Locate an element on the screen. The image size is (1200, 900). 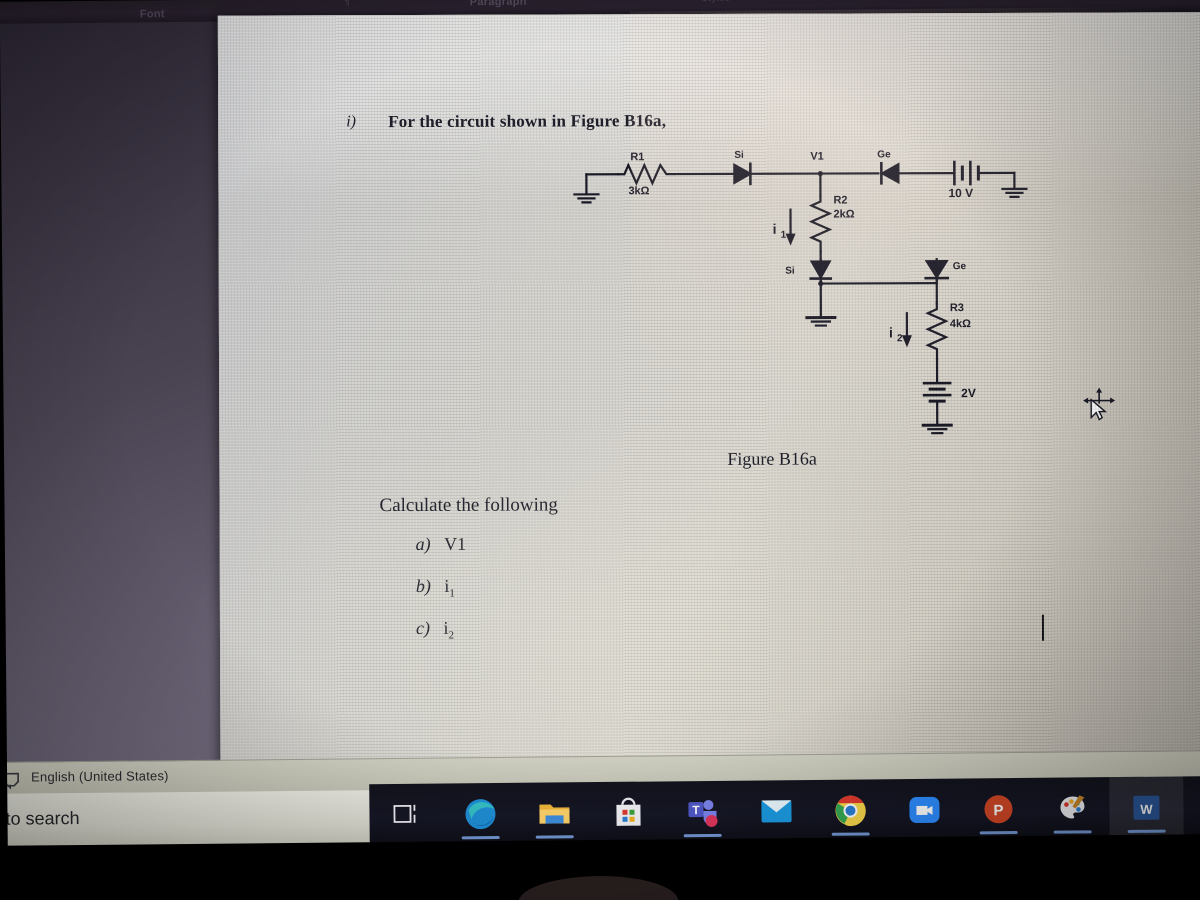
label-diode-ge-shunt: Ge is located at coordinates (960, 266).